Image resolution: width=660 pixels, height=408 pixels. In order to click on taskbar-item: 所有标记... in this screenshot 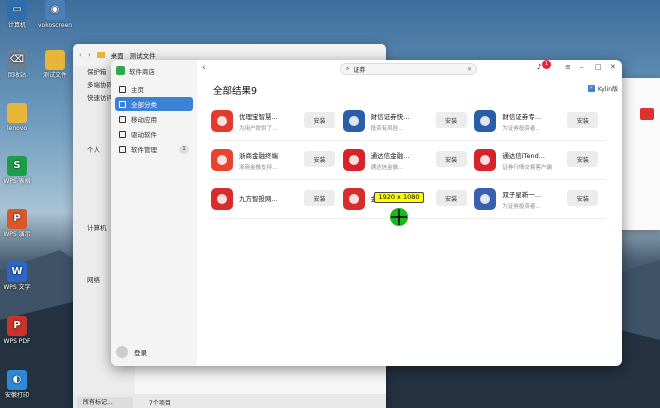, I will do `click(105, 402)`.